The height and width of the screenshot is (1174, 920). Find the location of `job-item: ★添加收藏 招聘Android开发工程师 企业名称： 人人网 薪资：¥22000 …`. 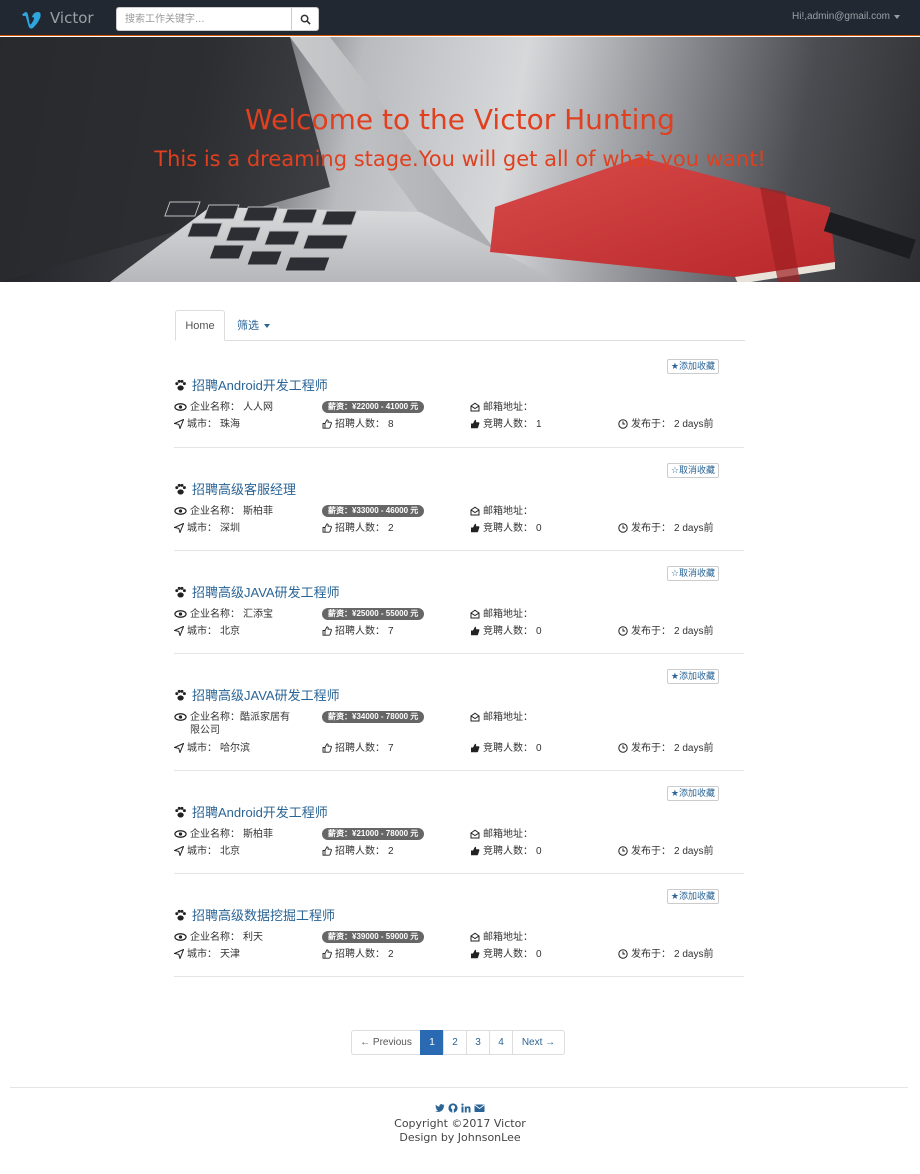

job-item: ★添加收藏 招聘Android开发工程师 企业名称： 人人网 薪资：¥22000 … is located at coordinates (459, 402).